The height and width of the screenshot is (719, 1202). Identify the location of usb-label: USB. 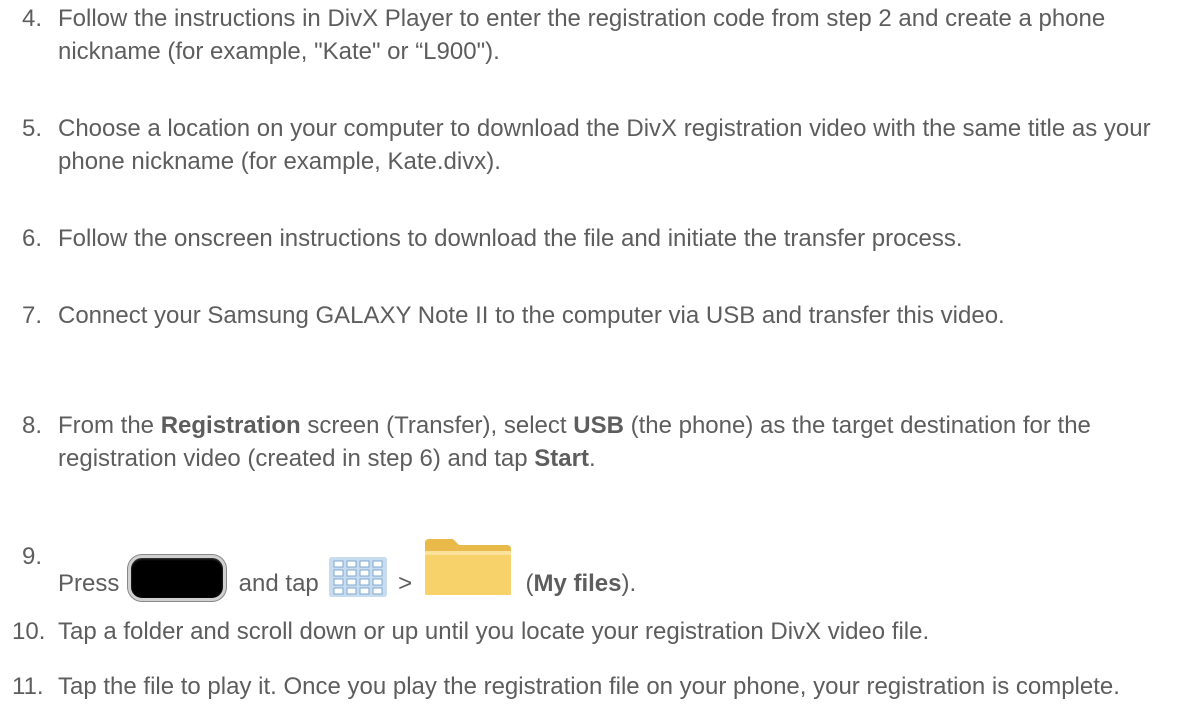
(598, 425).